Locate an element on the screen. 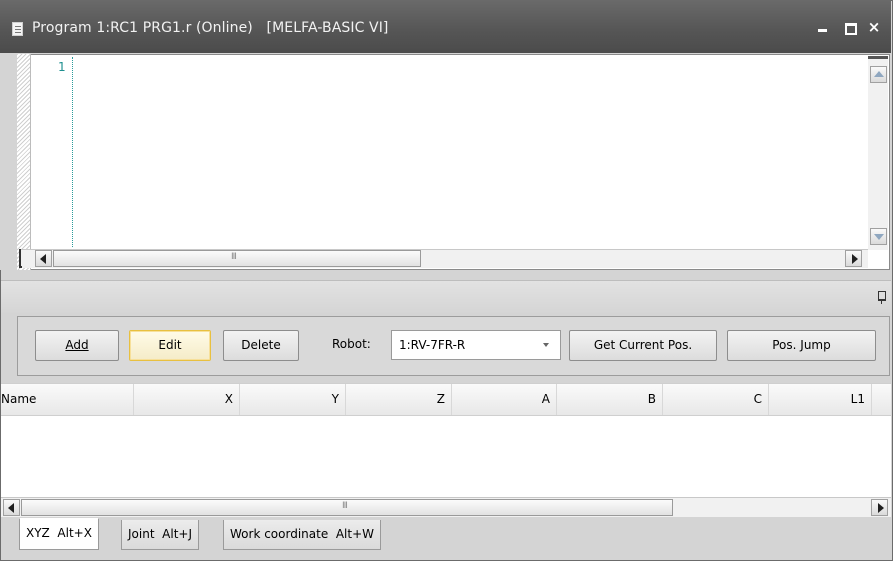 The width and height of the screenshot is (893, 561). delete-button-label: Delete is located at coordinates (261, 345).